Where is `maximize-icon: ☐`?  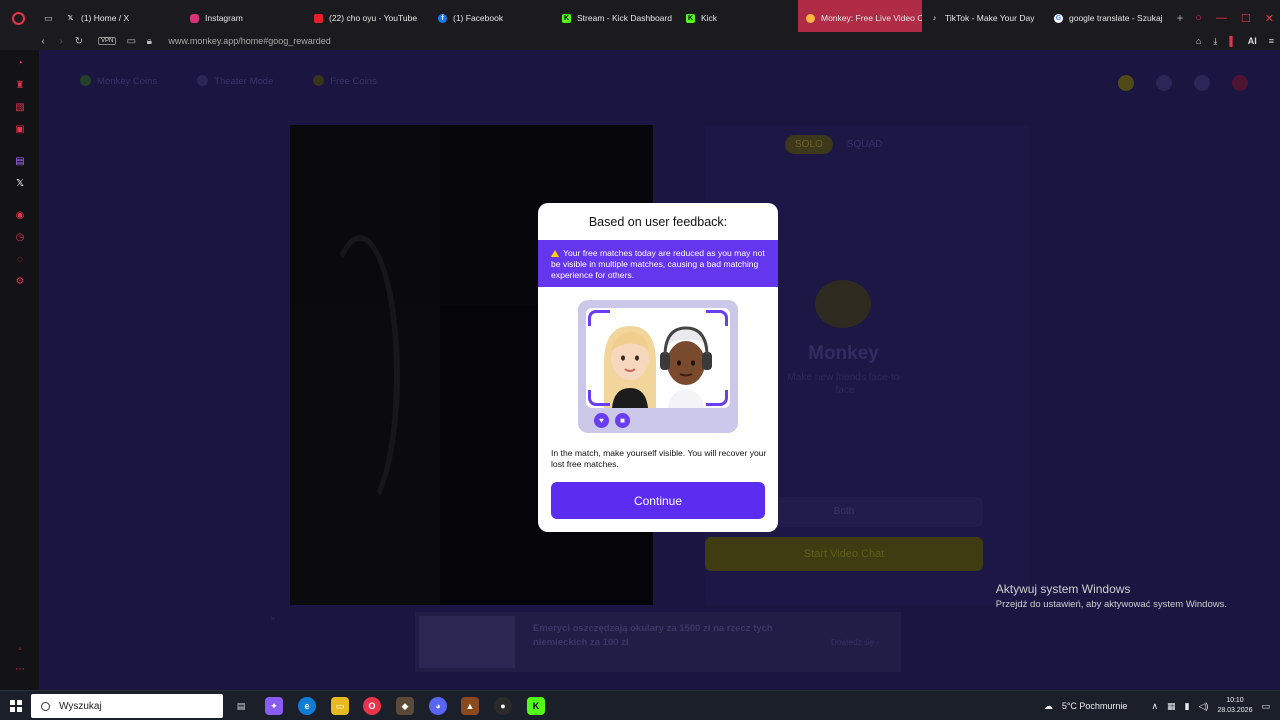
maximize-icon: ☐ is located at coordinates (1246, 18).